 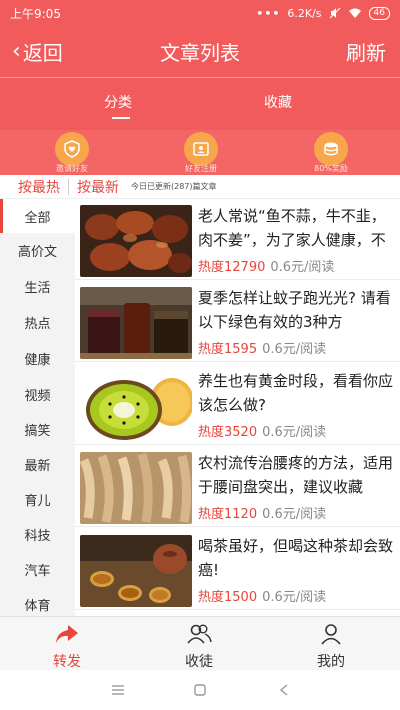 What do you see at coordinates (366, 51) in the screenshot?
I see `refresh-button: 刷新` at bounding box center [366, 51].